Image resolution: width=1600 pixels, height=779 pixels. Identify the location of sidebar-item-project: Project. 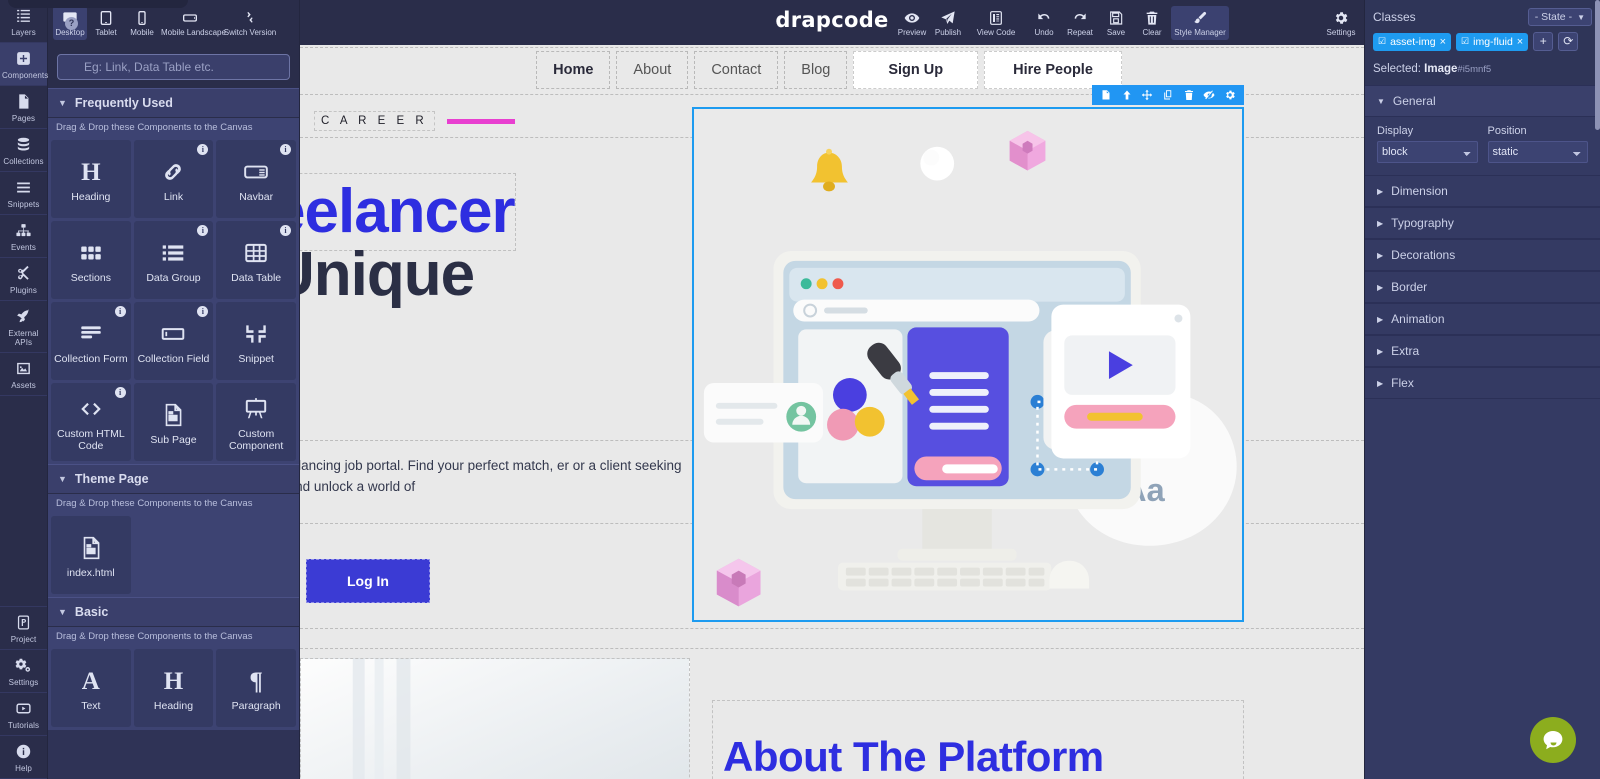
(23, 628).